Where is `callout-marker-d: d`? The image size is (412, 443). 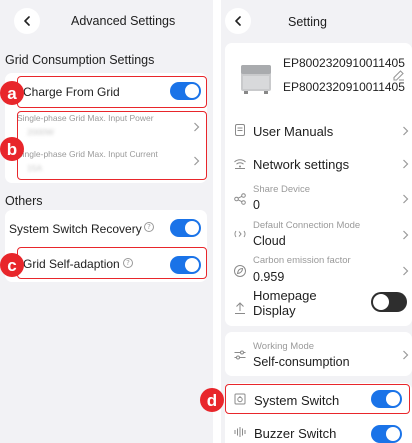 callout-marker-d: d is located at coordinates (212, 400).